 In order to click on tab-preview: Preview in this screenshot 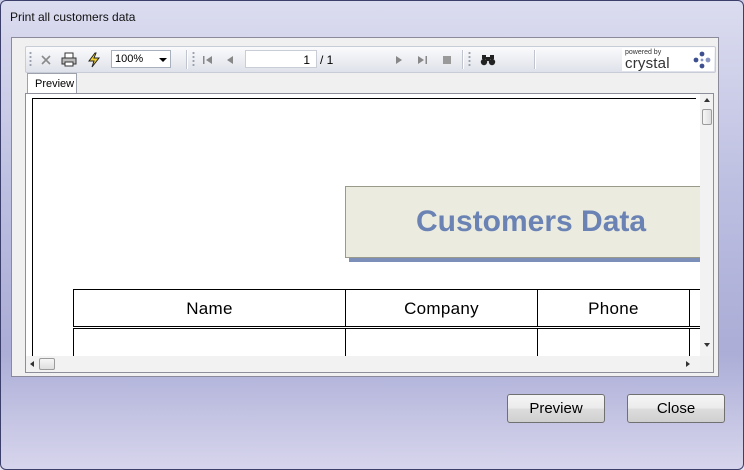, I will do `click(52, 83)`.